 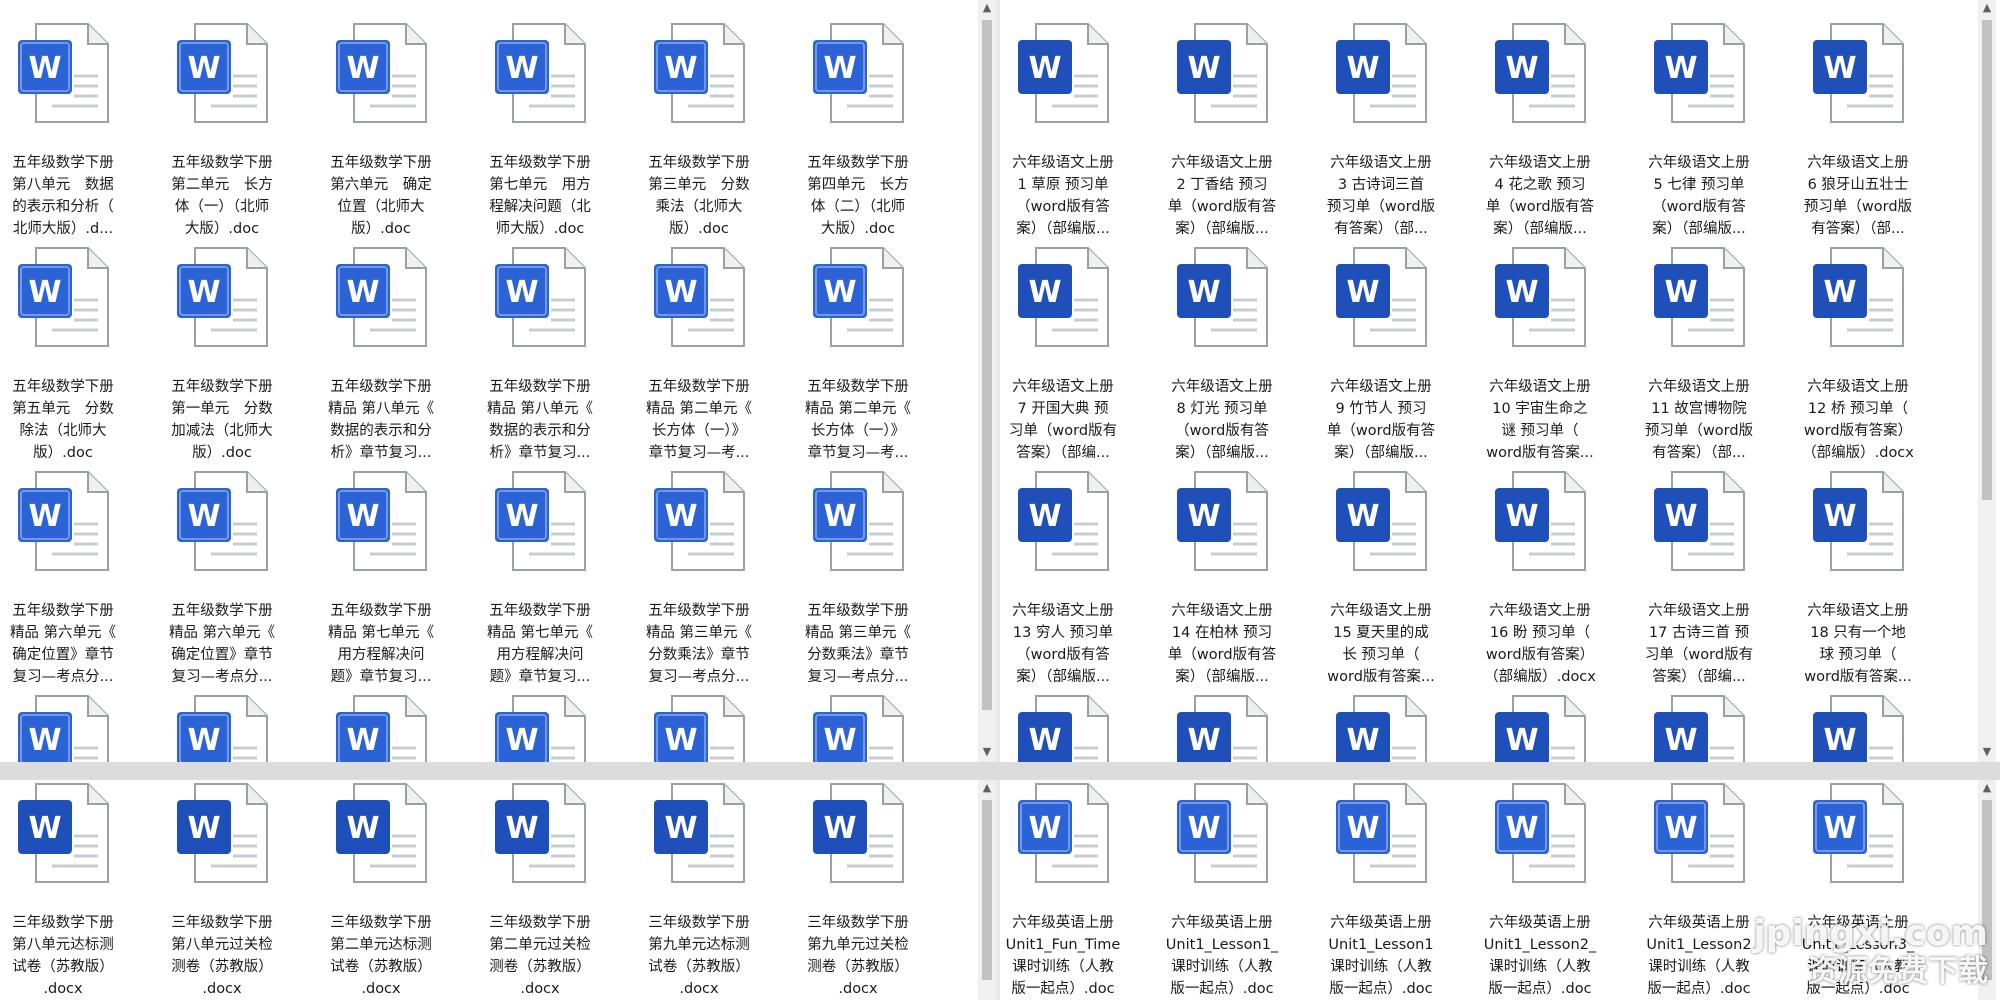 I want to click on file-item: W 六年级英语上册 Unit1_Lesson1 课时训练（人教 版一起点）.doc, so click(x=1381, y=890).